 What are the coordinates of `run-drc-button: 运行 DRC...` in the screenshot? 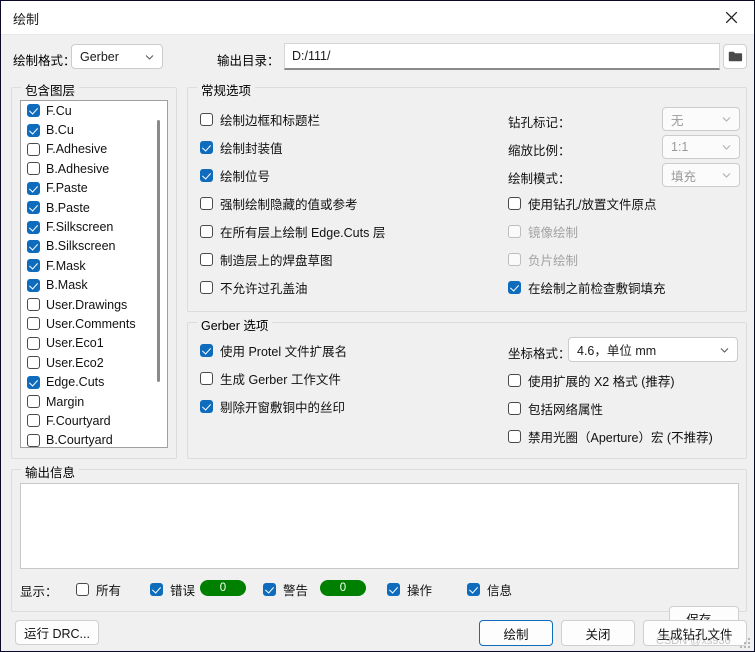 It's located at (57, 632).